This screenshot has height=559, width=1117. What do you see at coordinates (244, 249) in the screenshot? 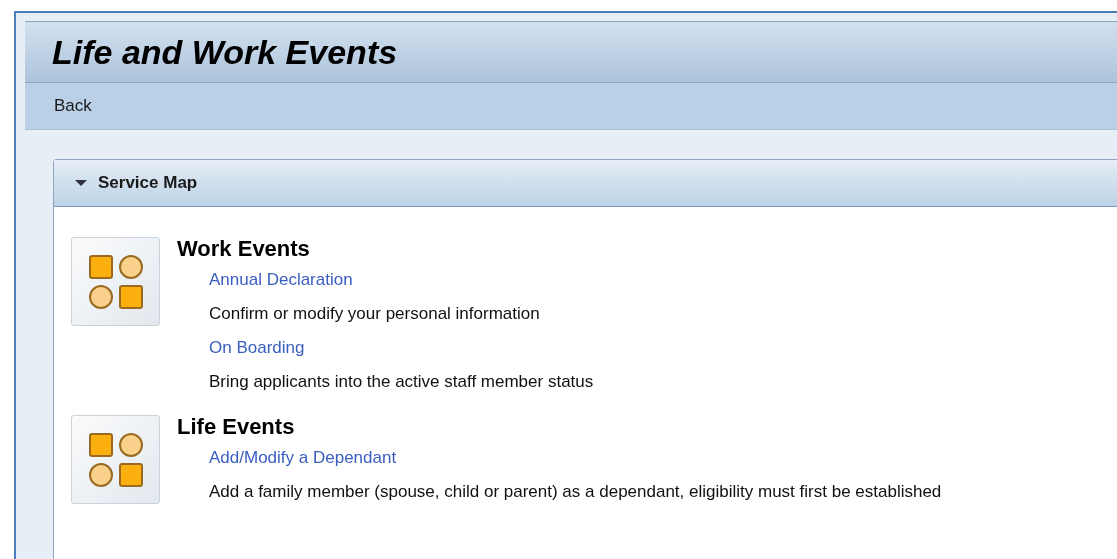
I see `group-title: Work Events` at bounding box center [244, 249].